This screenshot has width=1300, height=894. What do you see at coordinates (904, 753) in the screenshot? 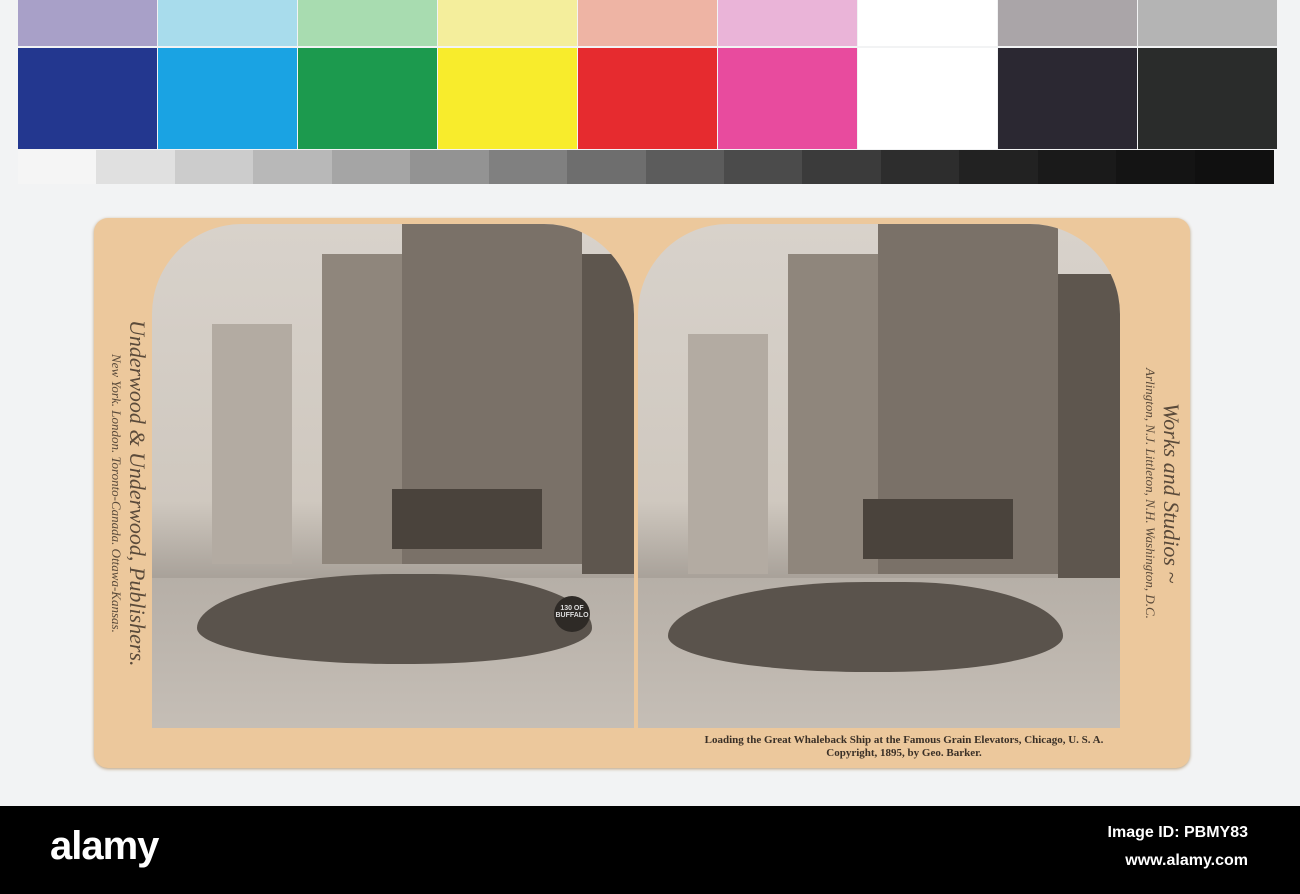
I see `caption-copyright: Copyright, 1895, by Geo. Barker.` at bounding box center [904, 753].